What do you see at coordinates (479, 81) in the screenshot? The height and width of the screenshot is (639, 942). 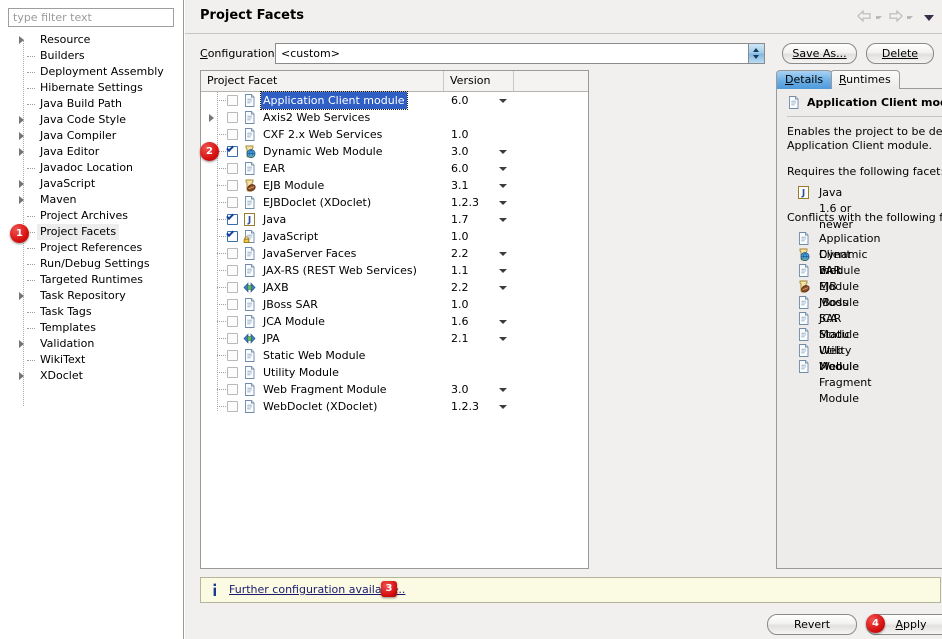 I see `column-header-version: Version` at bounding box center [479, 81].